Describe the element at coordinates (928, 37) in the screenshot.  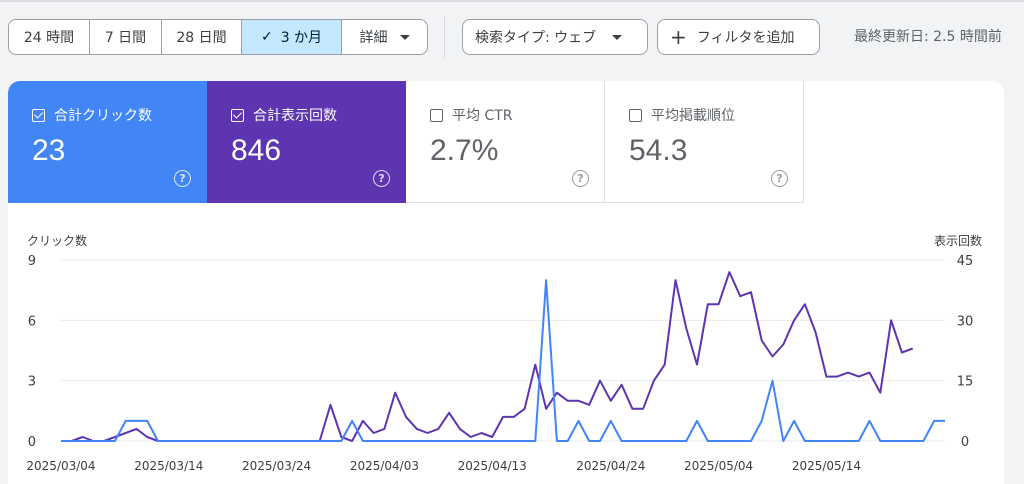
I see `last-updated-text: 最終更新日: 2.5 時間前` at that location.